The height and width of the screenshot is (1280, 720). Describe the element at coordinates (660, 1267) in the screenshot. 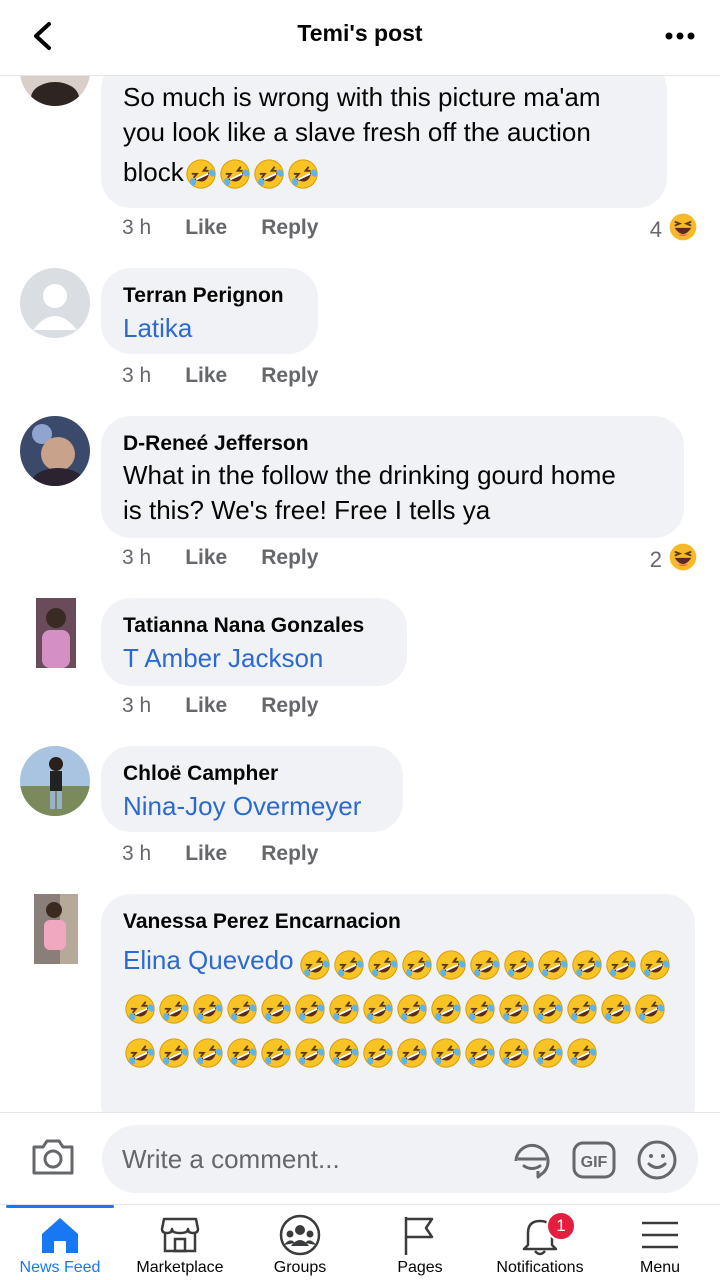

I see `tab-label: Menu` at that location.